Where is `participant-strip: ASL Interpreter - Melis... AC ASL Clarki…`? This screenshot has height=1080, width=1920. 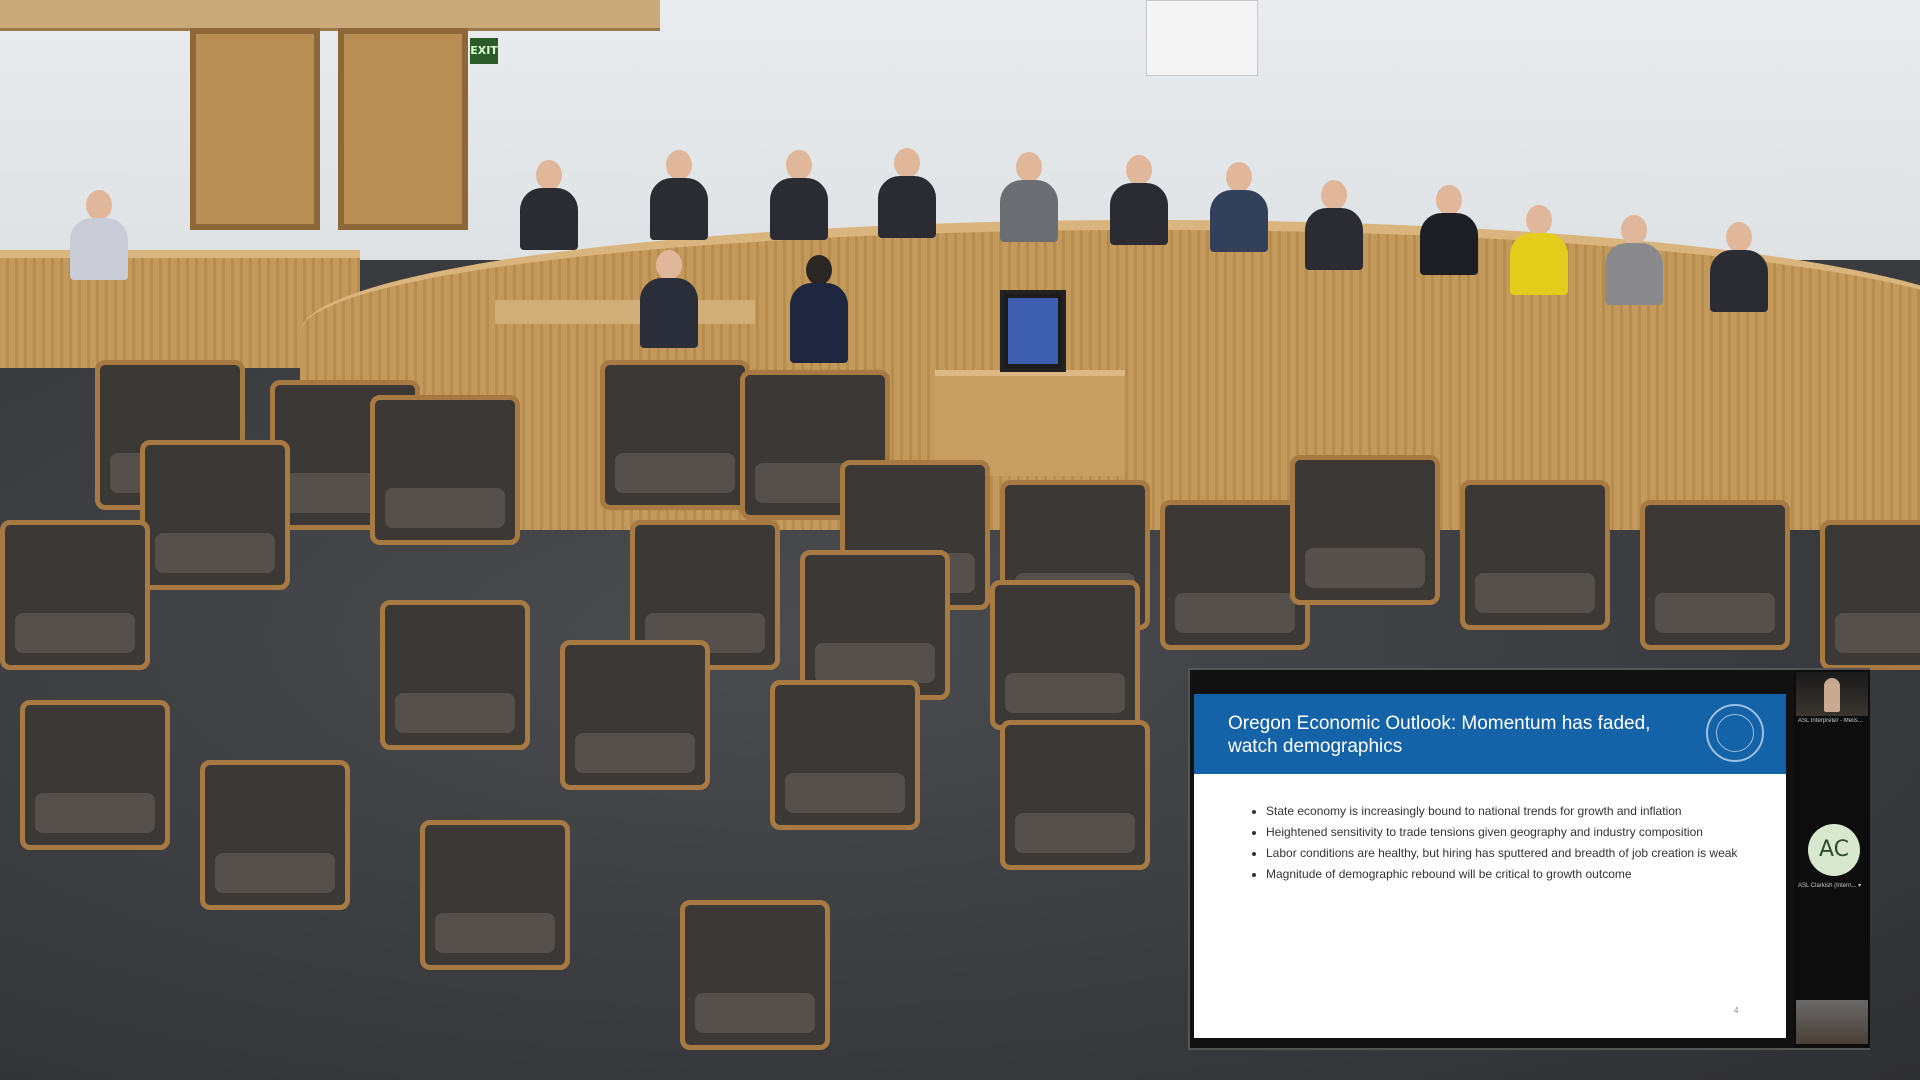 participant-strip: ASL Interpreter - Melis... AC ASL Clarki… is located at coordinates (1832, 859).